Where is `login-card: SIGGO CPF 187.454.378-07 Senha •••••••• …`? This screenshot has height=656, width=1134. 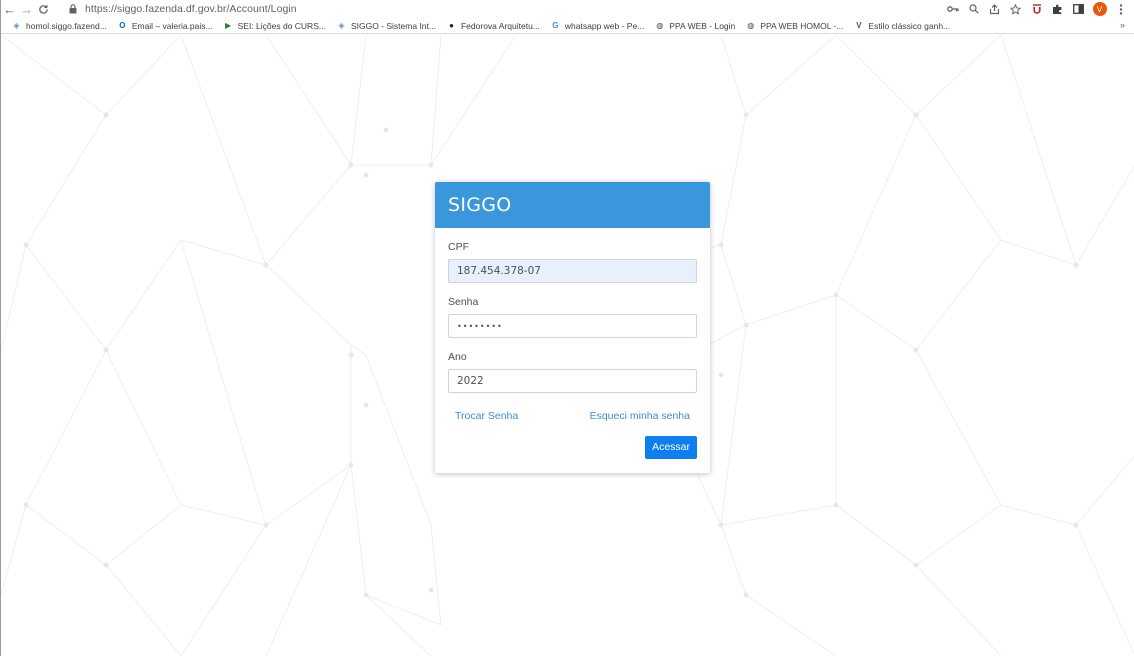
login-card: SIGGO CPF 187.454.378-07 Senha •••••••• … is located at coordinates (572, 327).